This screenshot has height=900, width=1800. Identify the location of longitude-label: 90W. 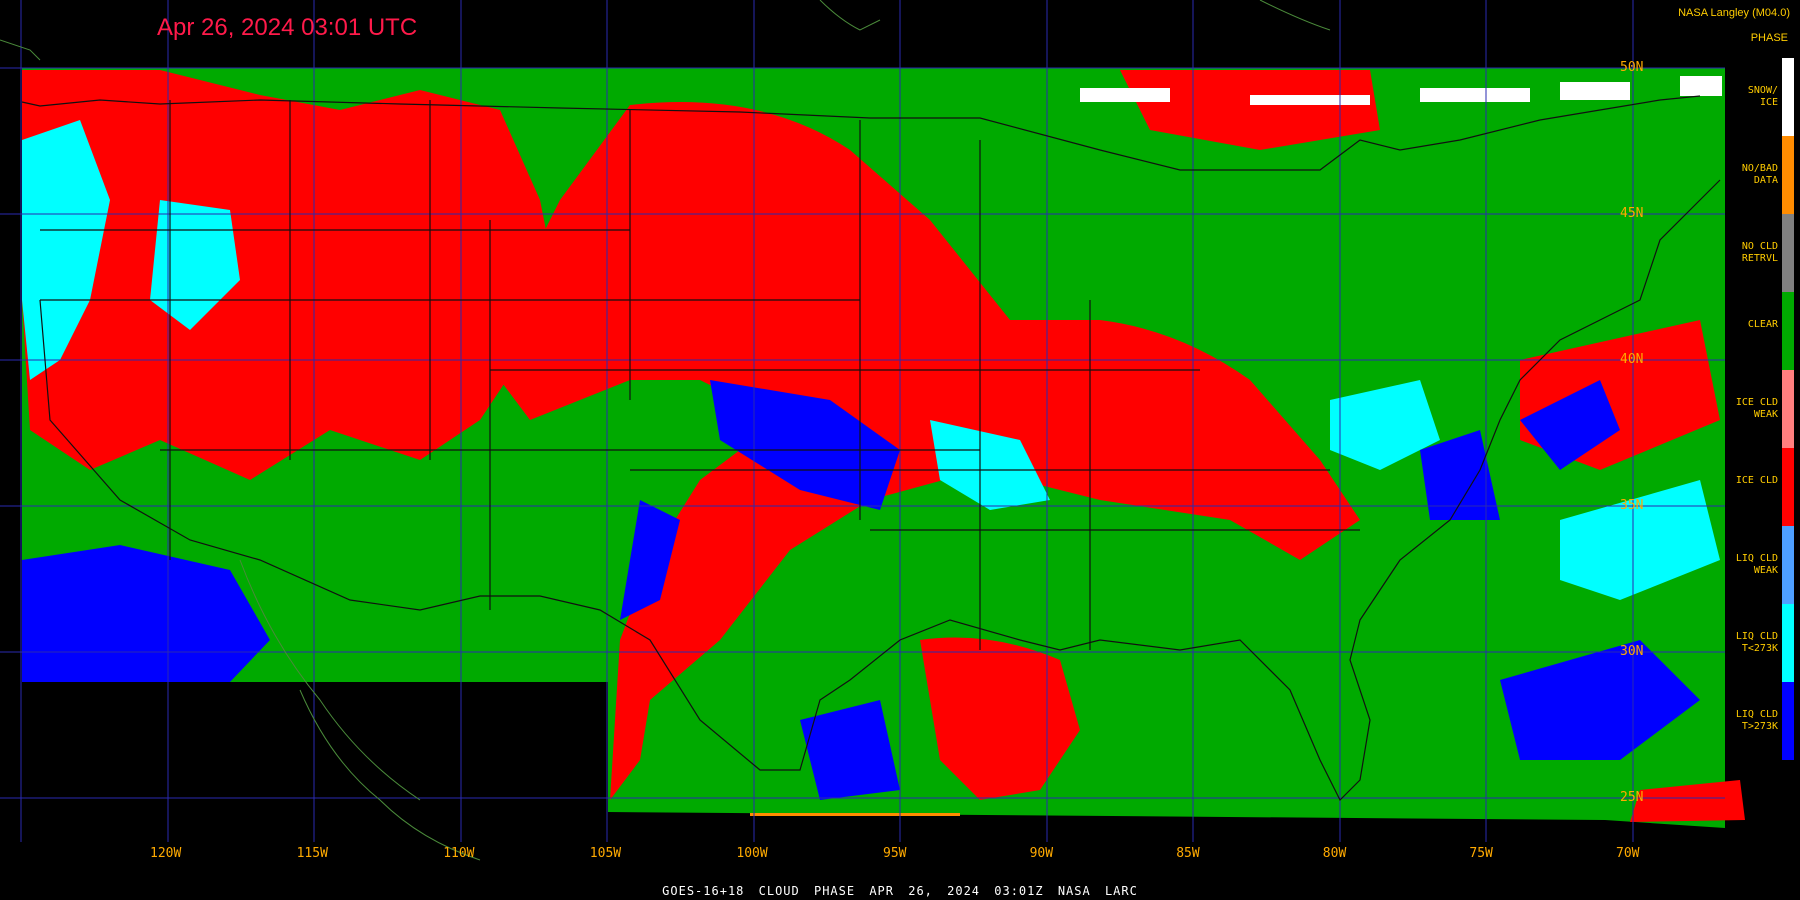
(1041, 853).